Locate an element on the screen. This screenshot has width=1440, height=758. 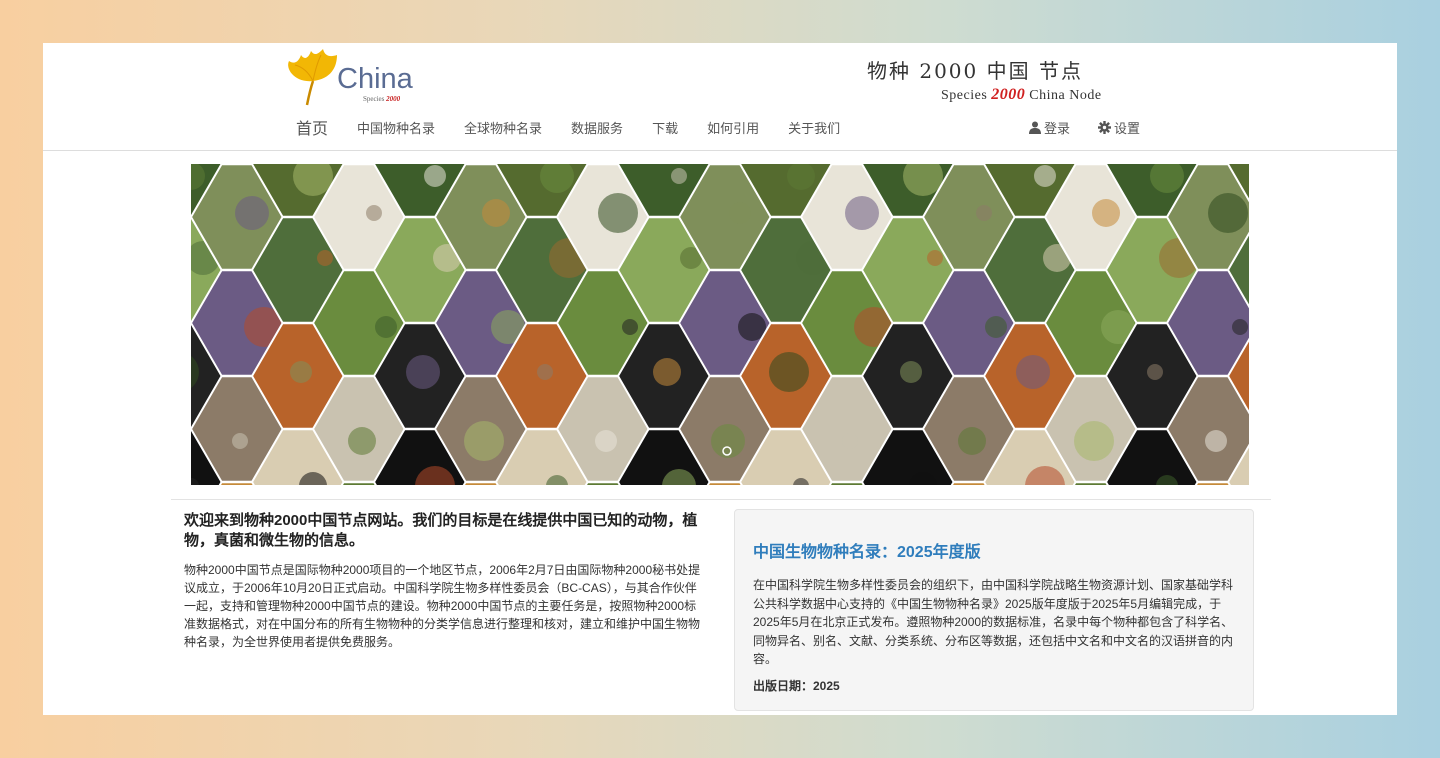
nav-about: 关于我们 is located at coordinates (814, 127).